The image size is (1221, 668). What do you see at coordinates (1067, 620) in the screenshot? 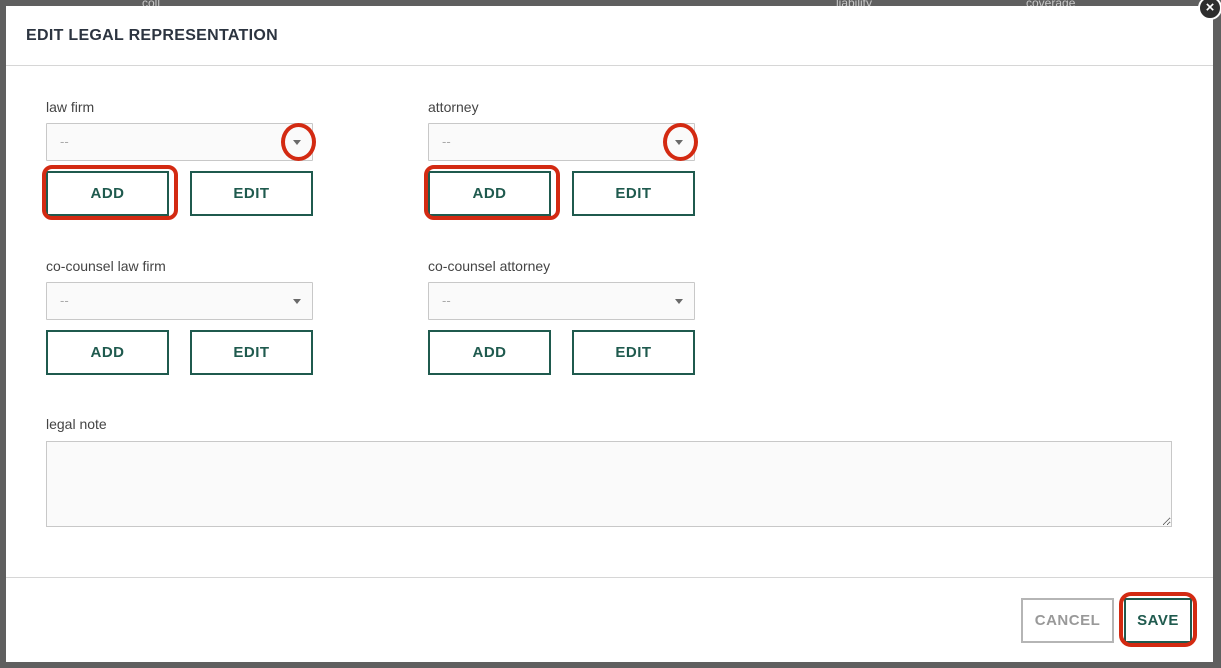
I see `cancel-button: CANCEL` at bounding box center [1067, 620].